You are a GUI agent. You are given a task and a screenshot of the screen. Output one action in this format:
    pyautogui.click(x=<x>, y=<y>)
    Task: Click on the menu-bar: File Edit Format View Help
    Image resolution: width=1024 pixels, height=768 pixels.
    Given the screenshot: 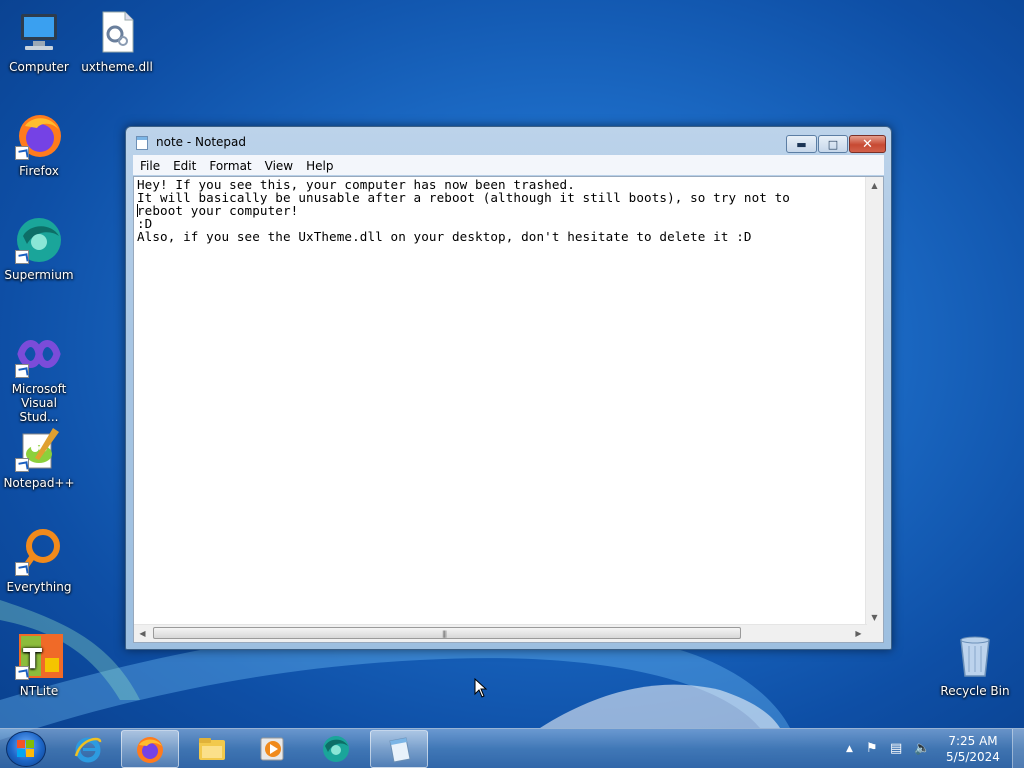 What is the action you would take?
    pyautogui.click(x=508, y=165)
    